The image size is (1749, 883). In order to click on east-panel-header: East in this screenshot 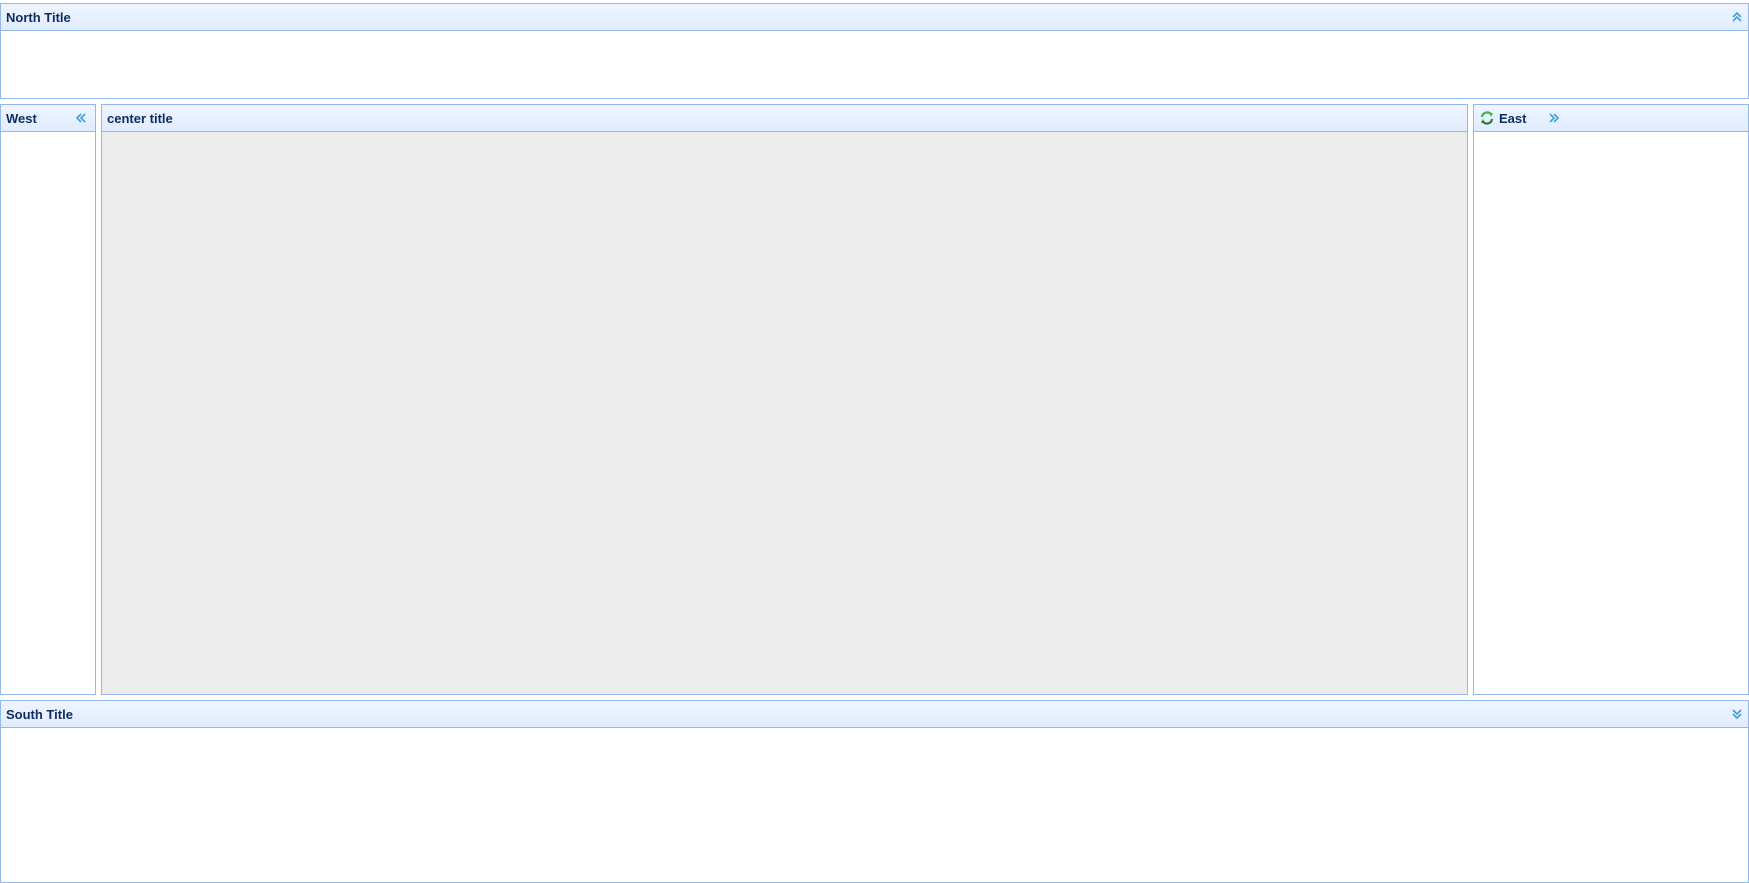, I will do `click(1611, 118)`.